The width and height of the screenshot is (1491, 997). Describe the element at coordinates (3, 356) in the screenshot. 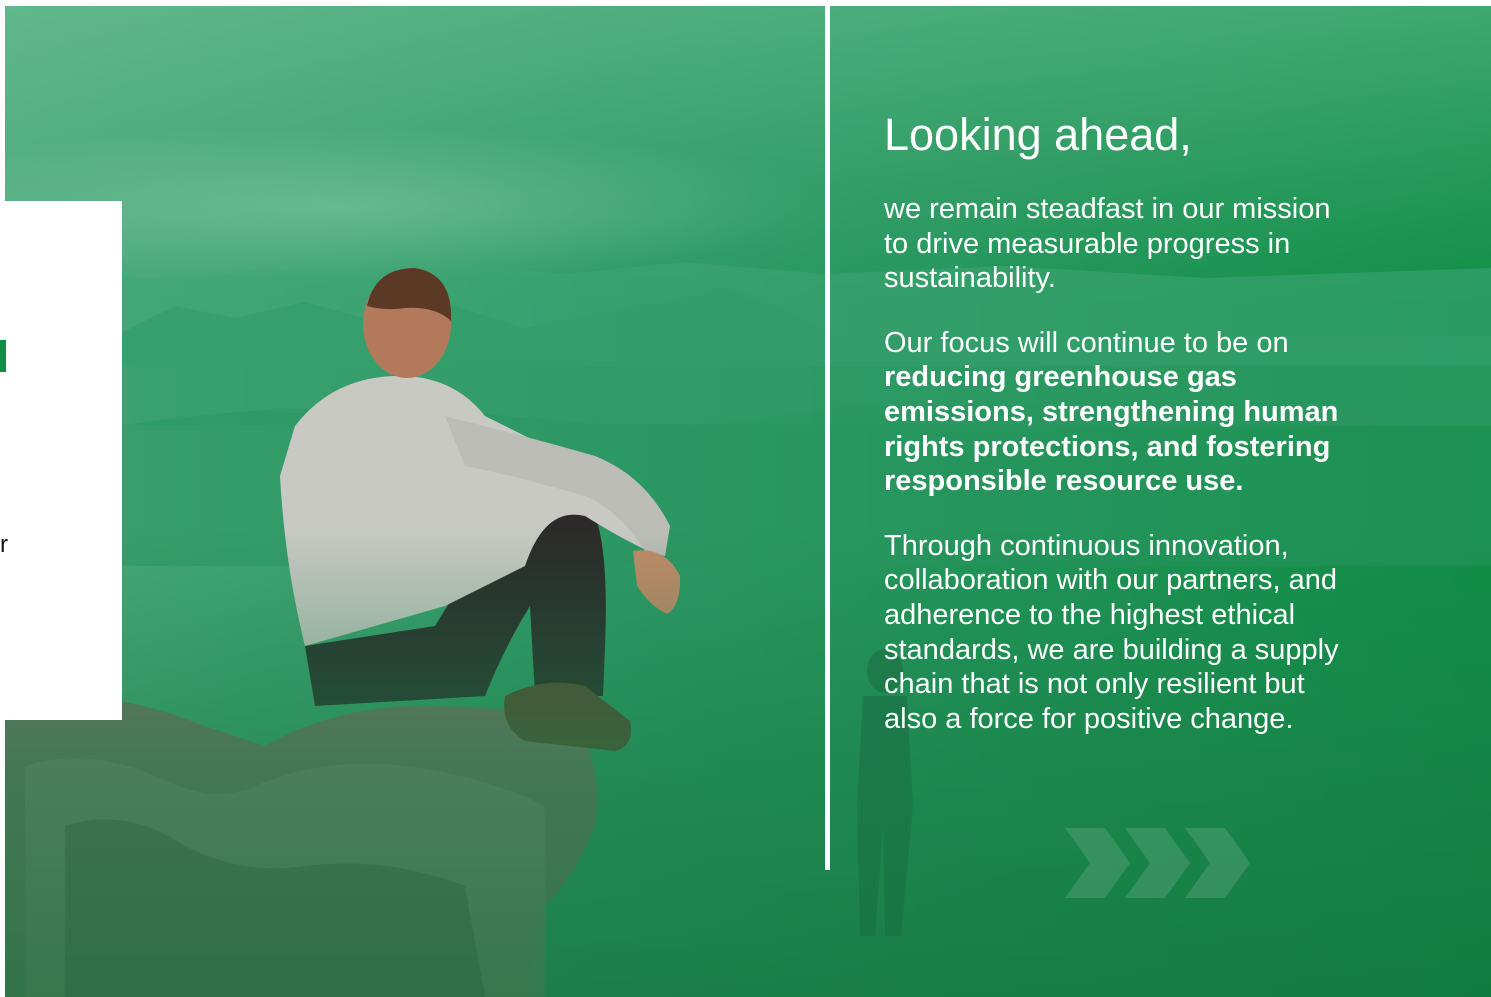

I see `panel-accent-mark` at that location.